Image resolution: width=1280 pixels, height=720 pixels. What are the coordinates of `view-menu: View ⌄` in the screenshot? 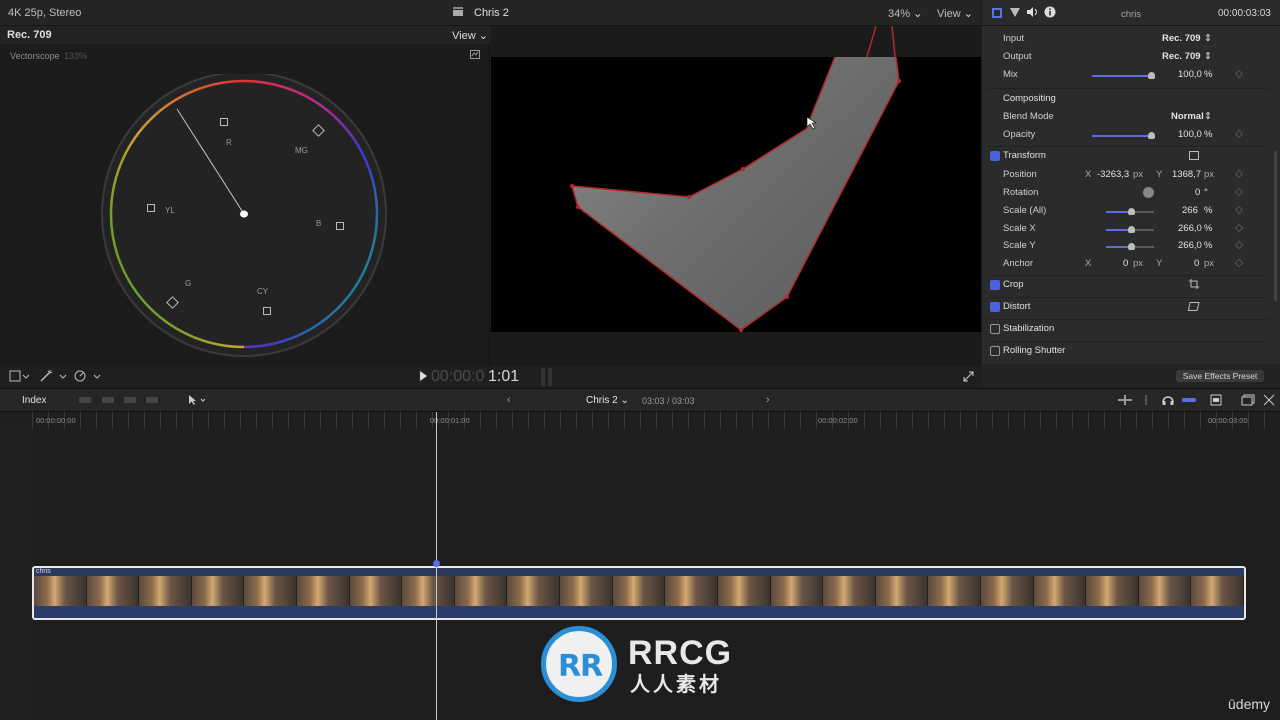 It's located at (955, 13).